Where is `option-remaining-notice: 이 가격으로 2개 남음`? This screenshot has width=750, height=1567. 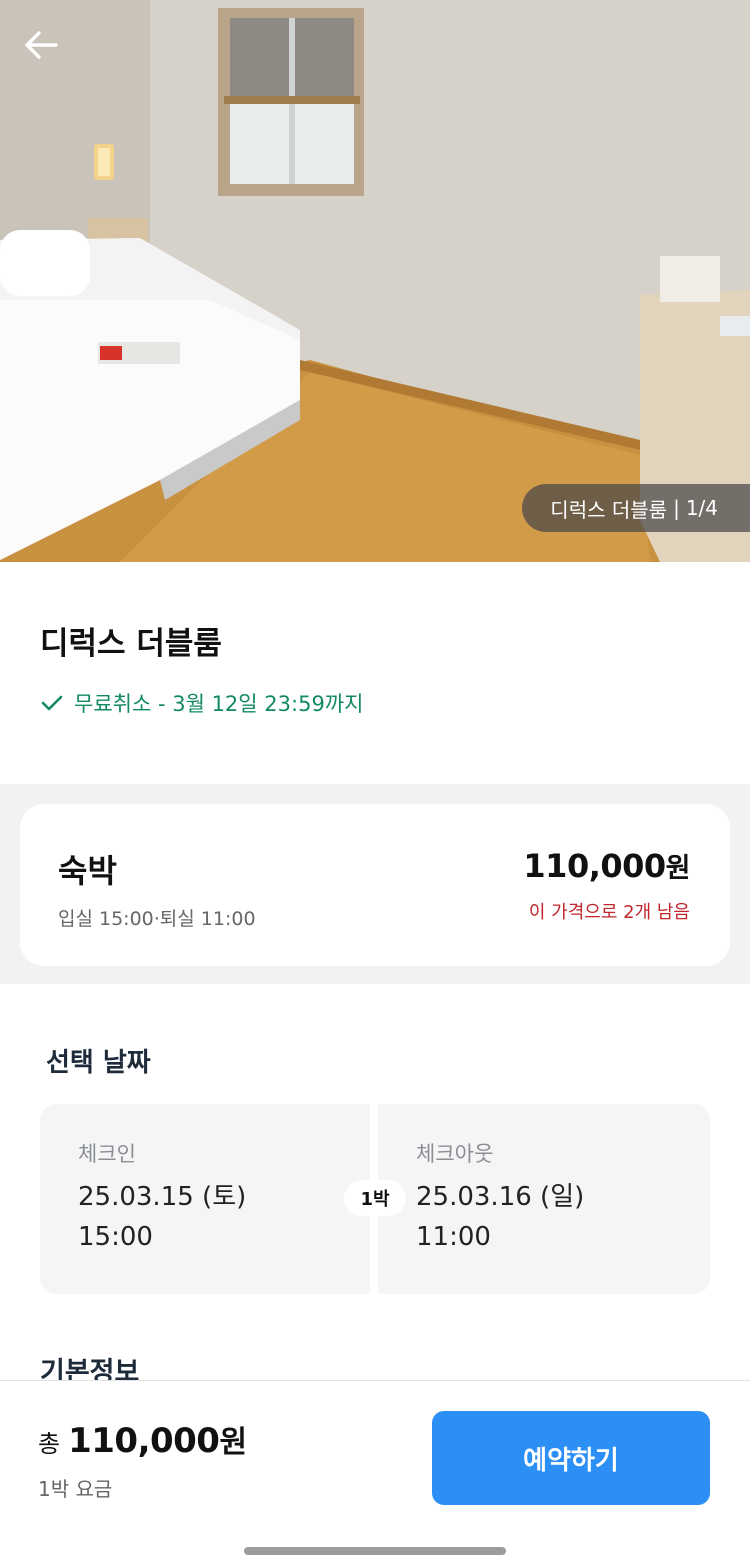 option-remaining-notice: 이 가격으로 2개 남음 is located at coordinates (609, 912).